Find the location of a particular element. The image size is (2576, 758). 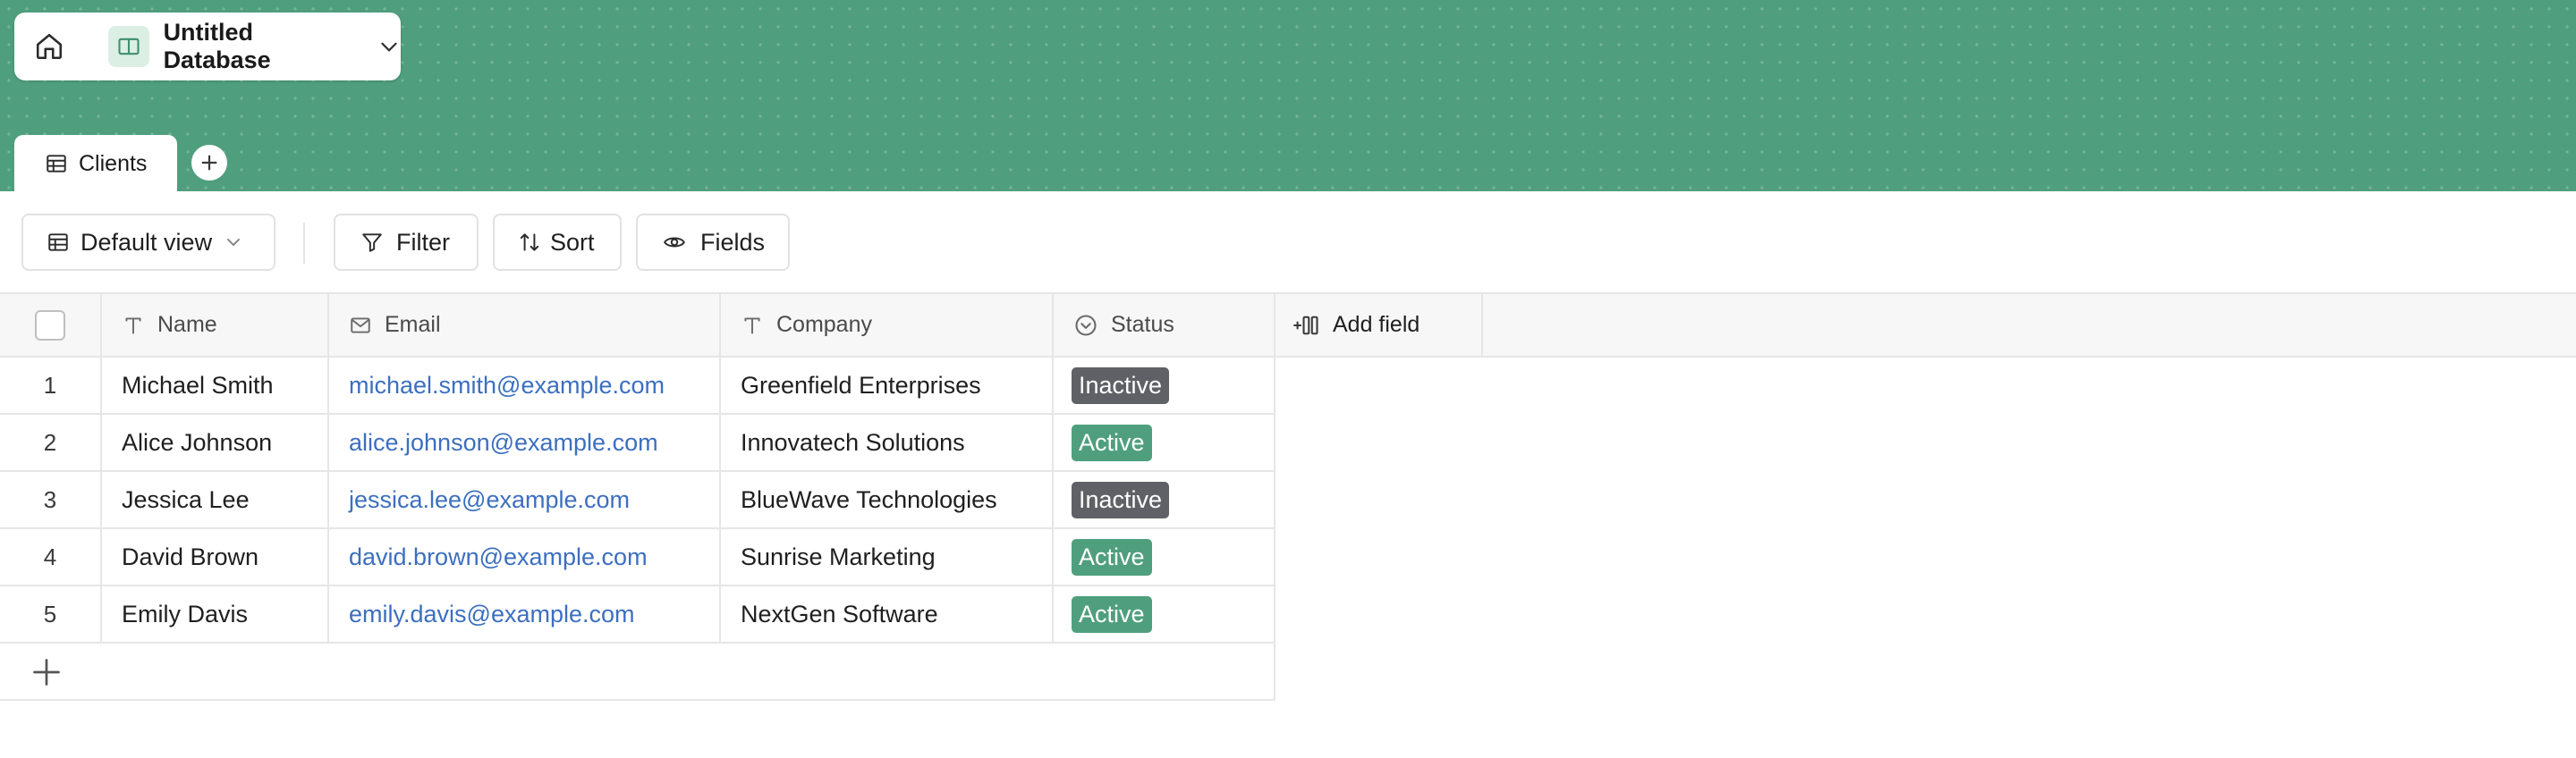

name-cell: Emily Davis is located at coordinates (215, 614).